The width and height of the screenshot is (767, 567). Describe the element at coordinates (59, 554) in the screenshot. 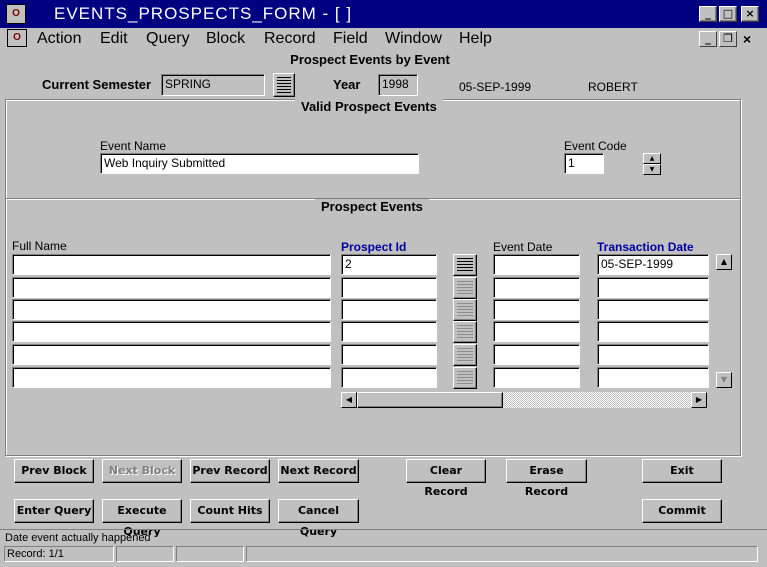

I see `record-counter: Record: 1/1` at that location.